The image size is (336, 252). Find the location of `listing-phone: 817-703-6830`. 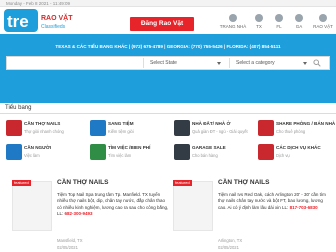

listing-phone: 817-703-6830 is located at coordinates (303, 207).